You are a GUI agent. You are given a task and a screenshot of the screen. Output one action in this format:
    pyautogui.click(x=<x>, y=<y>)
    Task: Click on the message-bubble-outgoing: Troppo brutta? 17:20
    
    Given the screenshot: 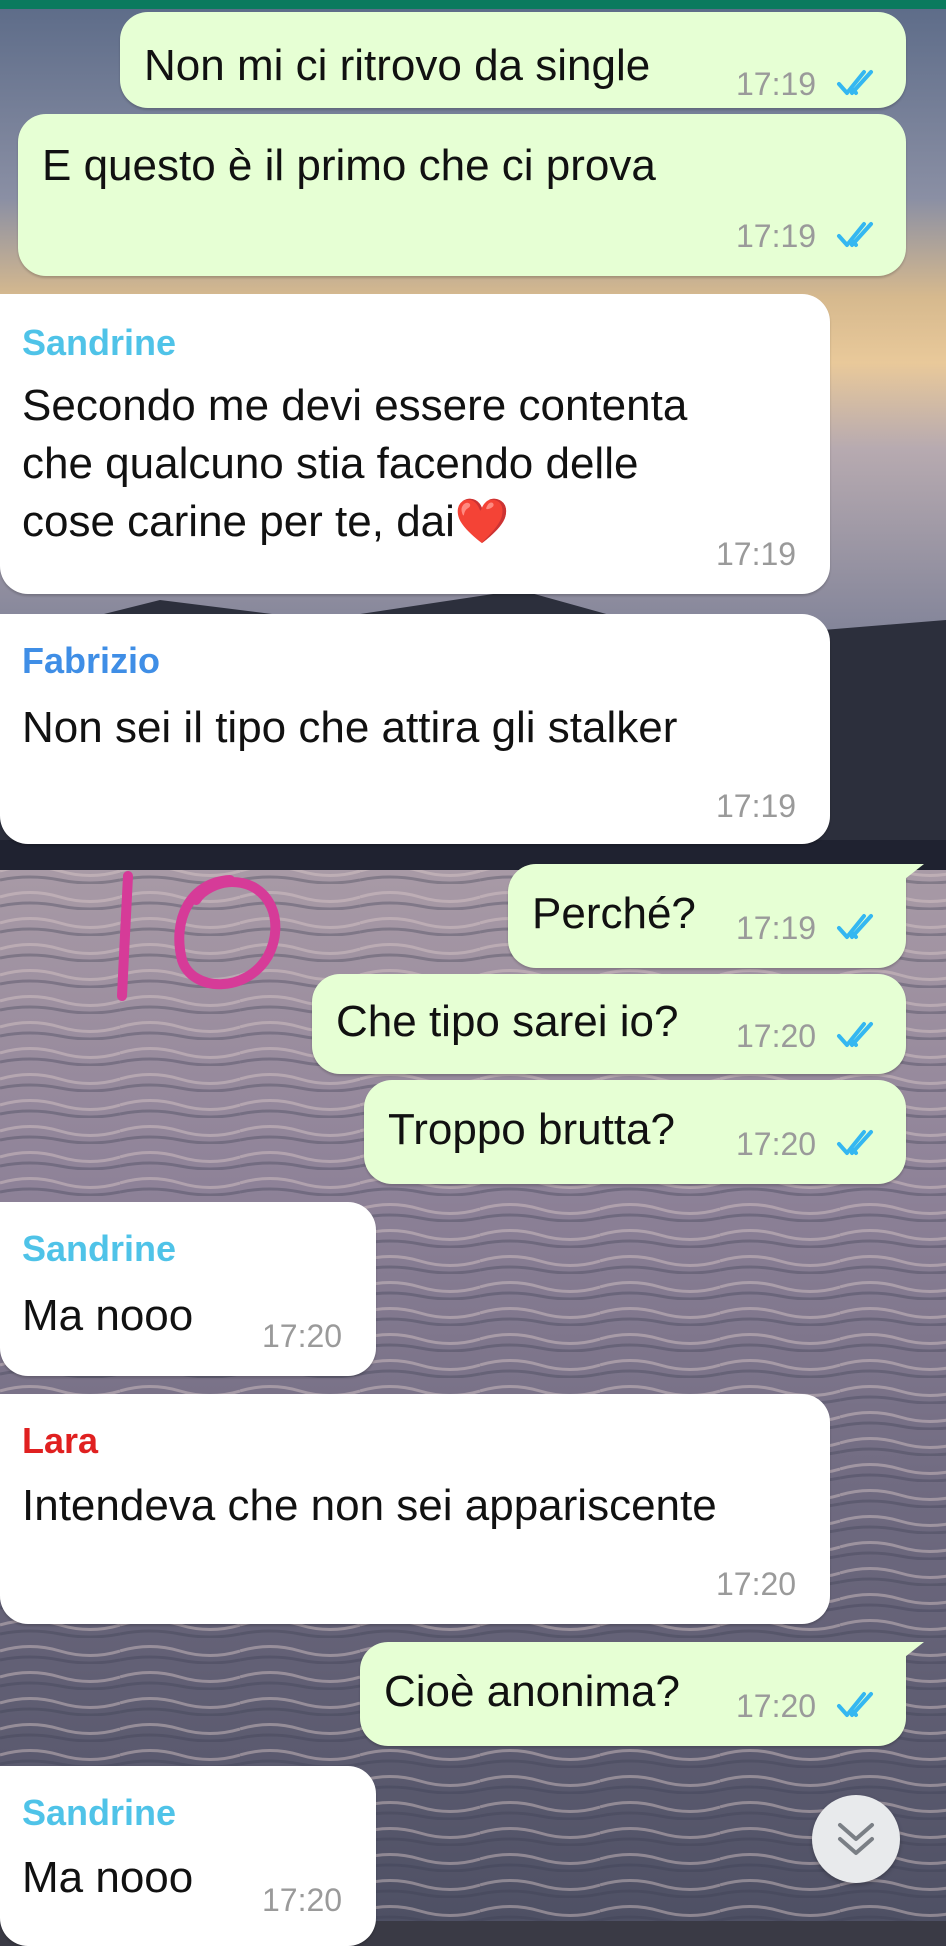 What is the action you would take?
    pyautogui.click(x=635, y=1132)
    